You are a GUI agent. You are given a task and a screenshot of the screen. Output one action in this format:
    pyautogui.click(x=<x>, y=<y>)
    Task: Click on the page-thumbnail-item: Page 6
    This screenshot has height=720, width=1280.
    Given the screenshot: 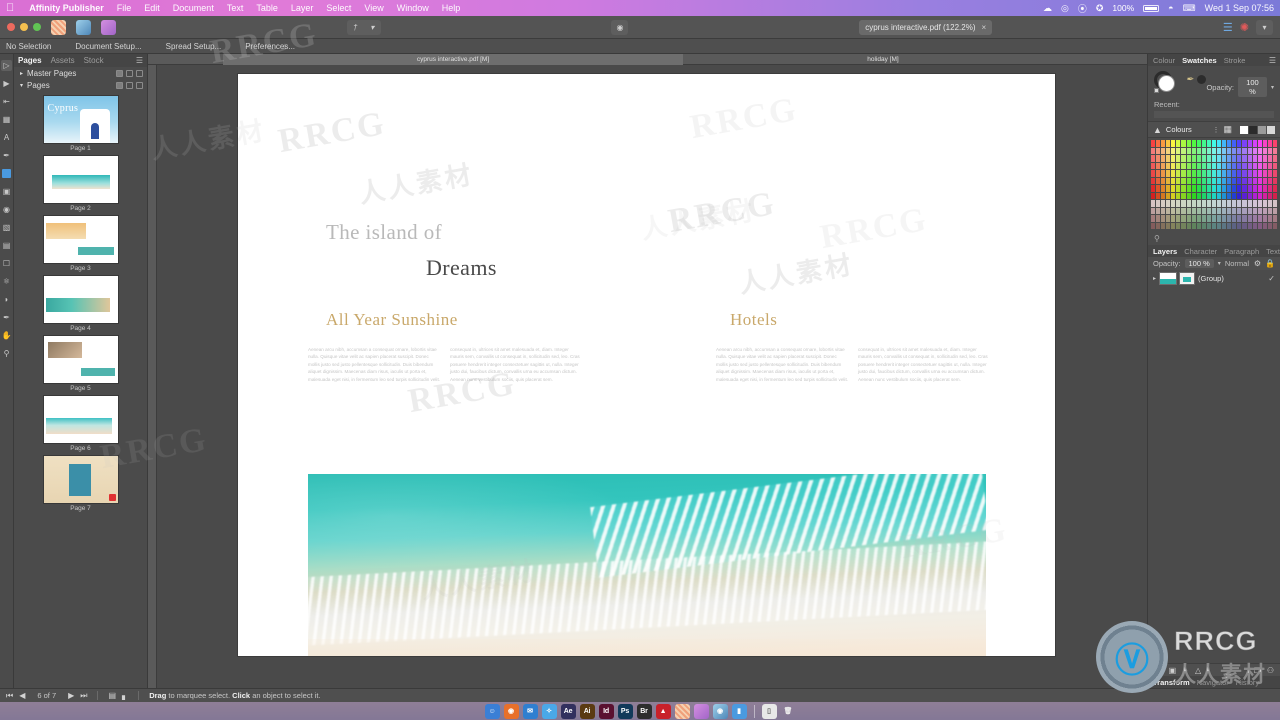 What is the action you would take?
    pyautogui.click(x=80, y=424)
    